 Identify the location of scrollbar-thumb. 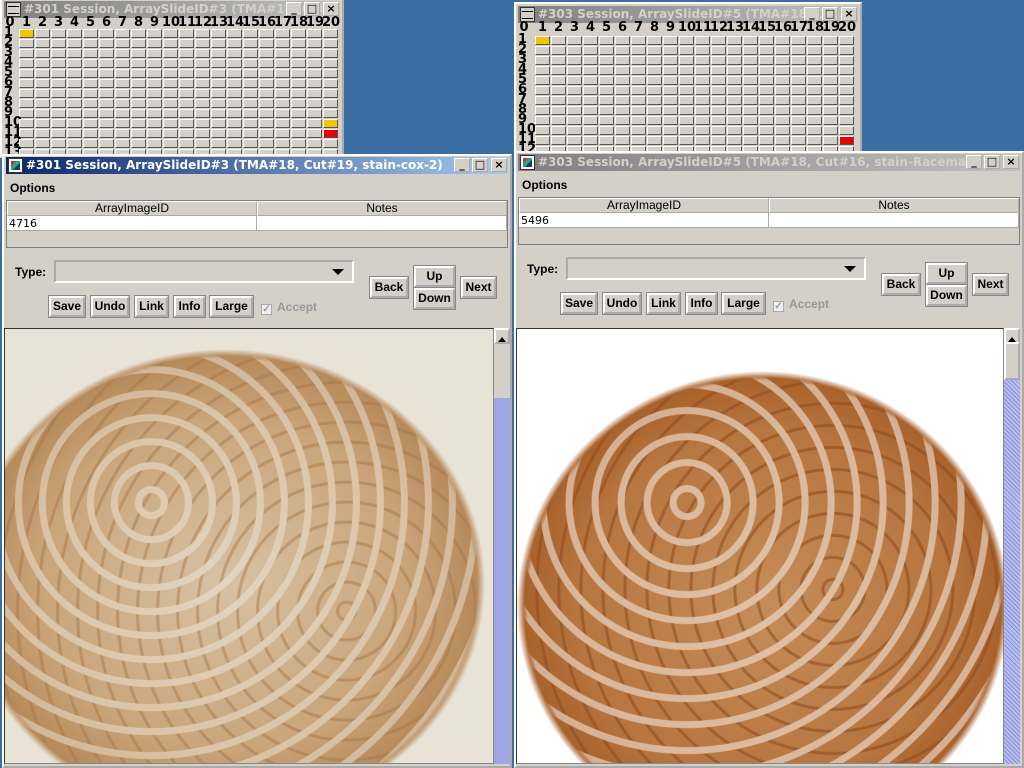
(1012, 361).